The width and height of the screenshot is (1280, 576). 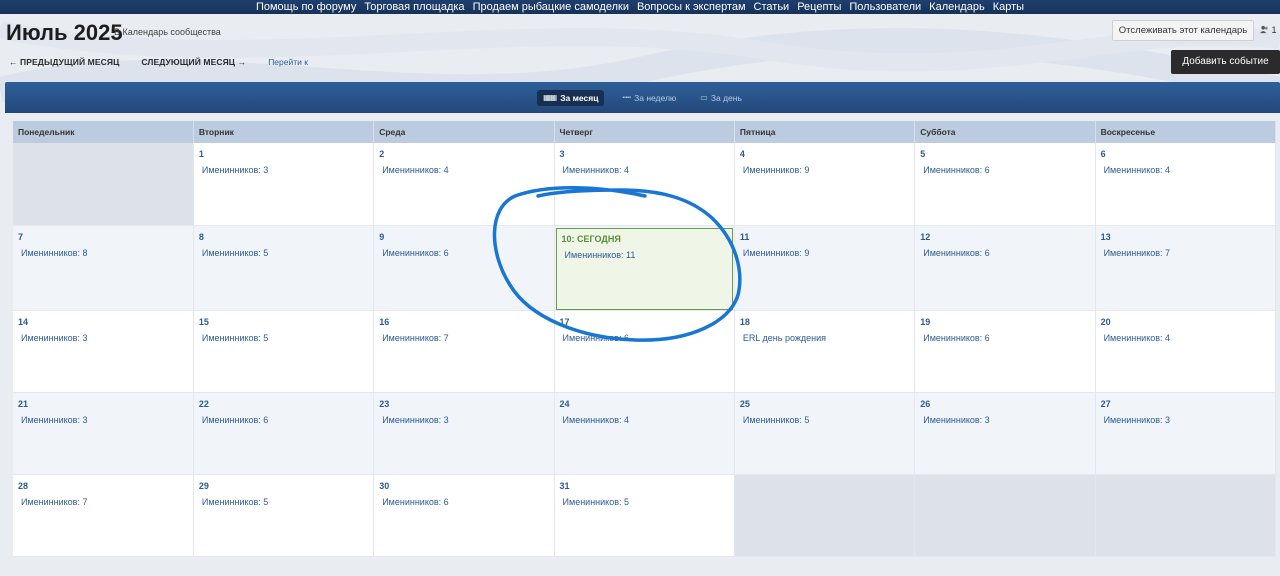 What do you see at coordinates (1185, 151) in the screenshot?
I see `day-number: 6` at bounding box center [1185, 151].